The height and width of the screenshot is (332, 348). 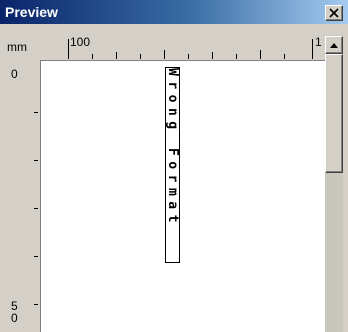 I want to click on horizontal-ruler: 100 1, so click(x=182, y=47).